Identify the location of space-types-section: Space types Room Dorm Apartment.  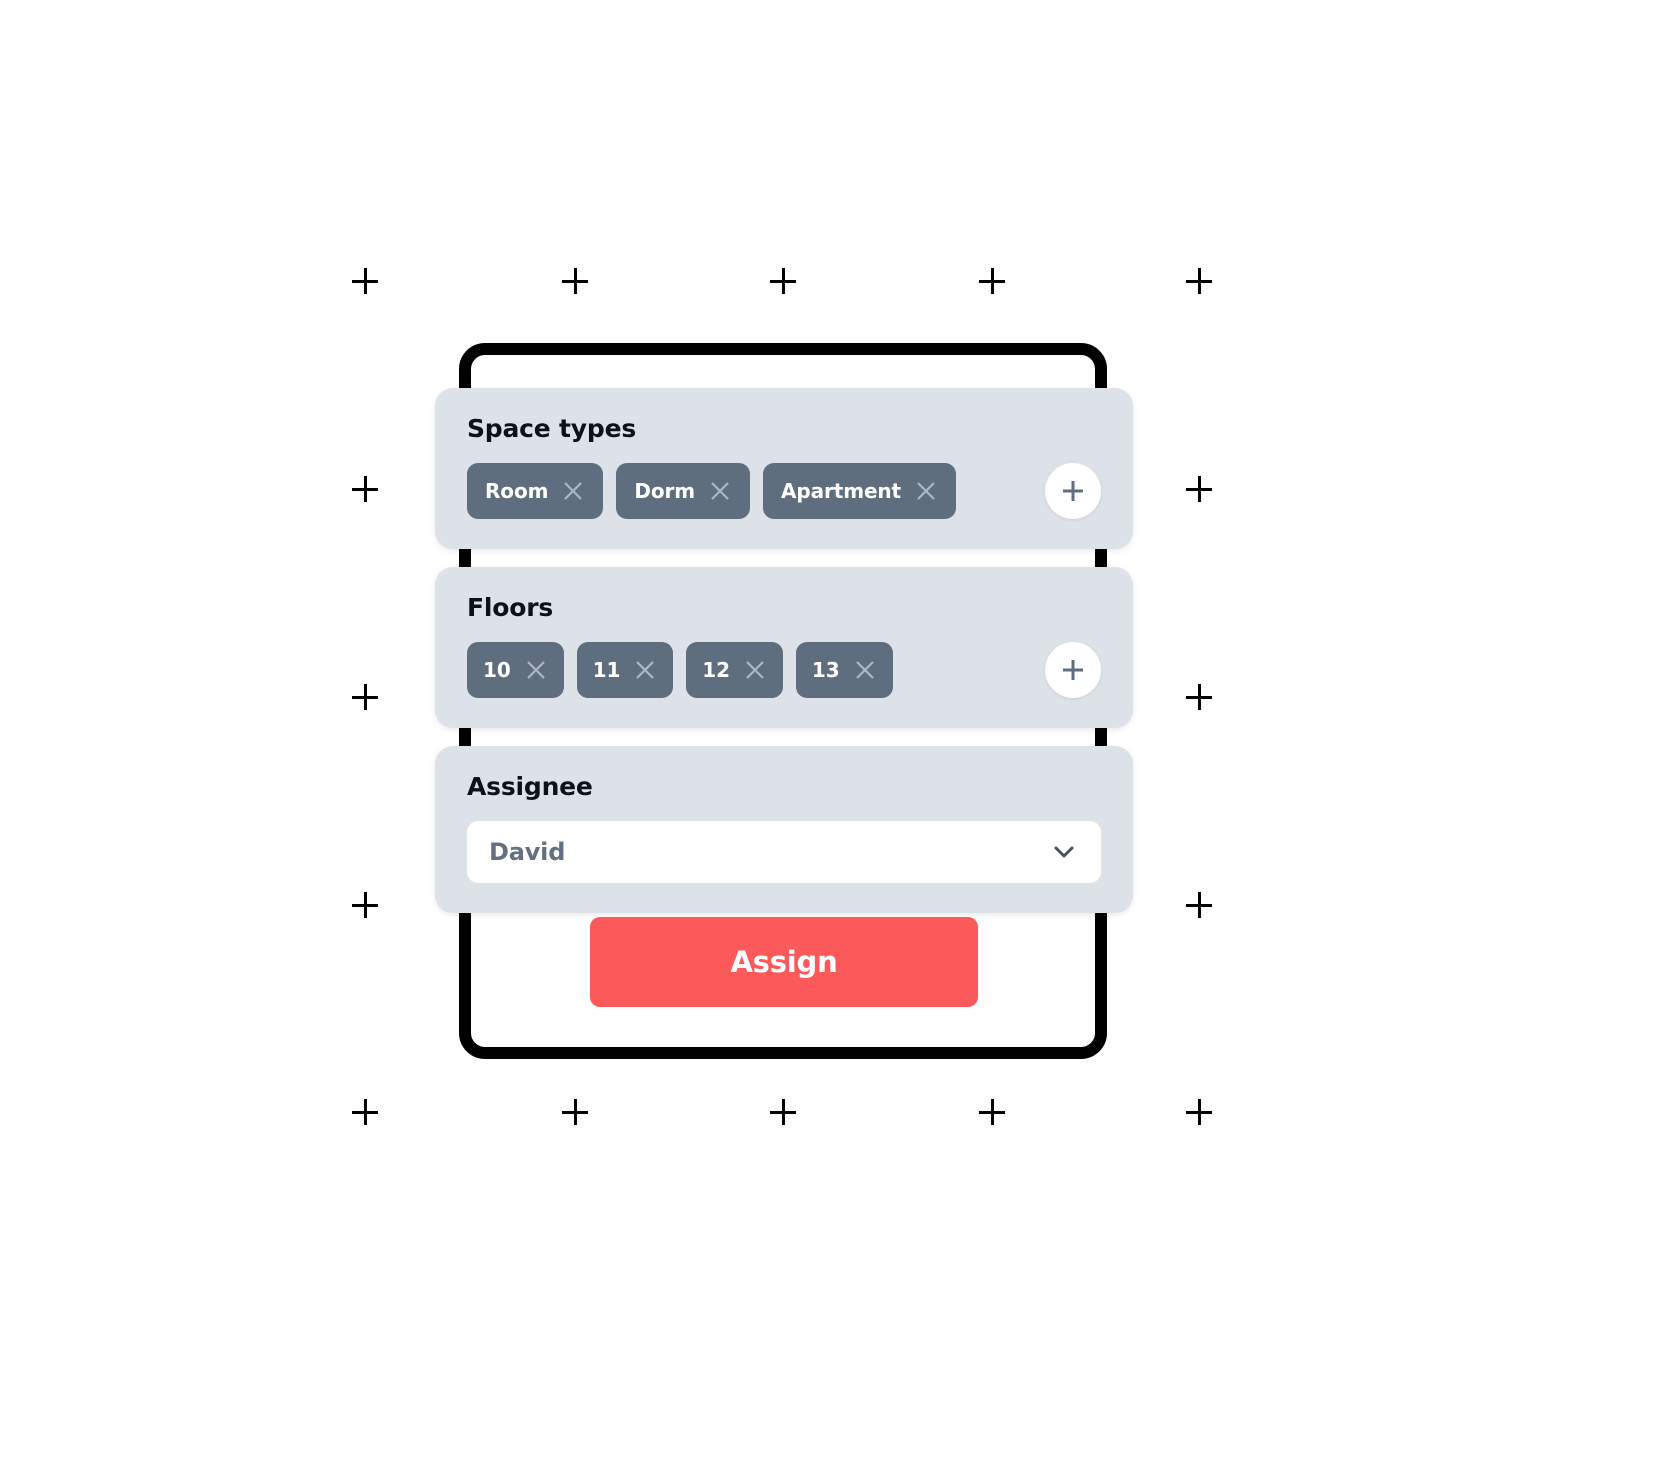
(784, 468).